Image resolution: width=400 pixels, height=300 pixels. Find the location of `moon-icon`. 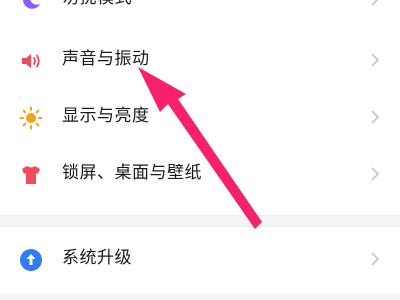

moon-icon is located at coordinates (31, 6).